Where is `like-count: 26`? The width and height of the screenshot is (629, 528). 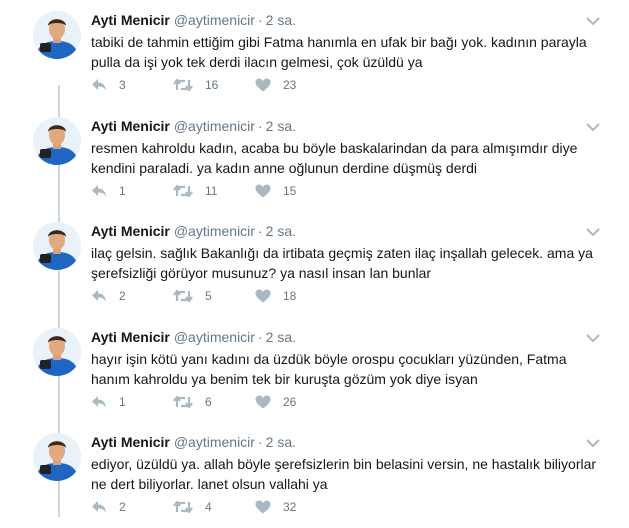
like-count: 26 is located at coordinates (290, 402).